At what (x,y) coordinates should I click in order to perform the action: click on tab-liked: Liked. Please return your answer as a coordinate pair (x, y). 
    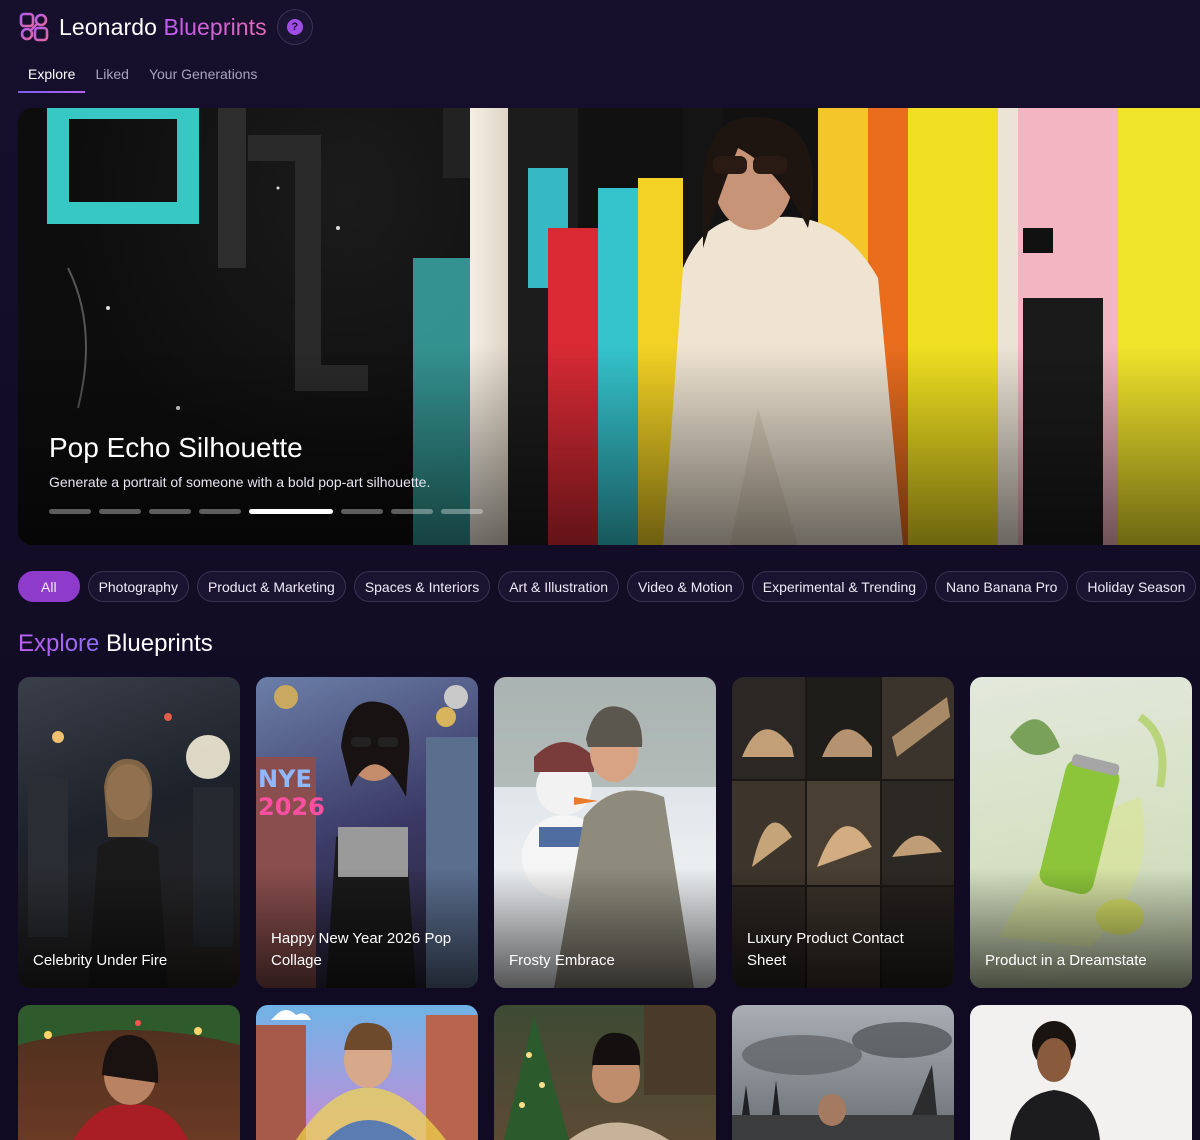
    Looking at the image, I should click on (111, 76).